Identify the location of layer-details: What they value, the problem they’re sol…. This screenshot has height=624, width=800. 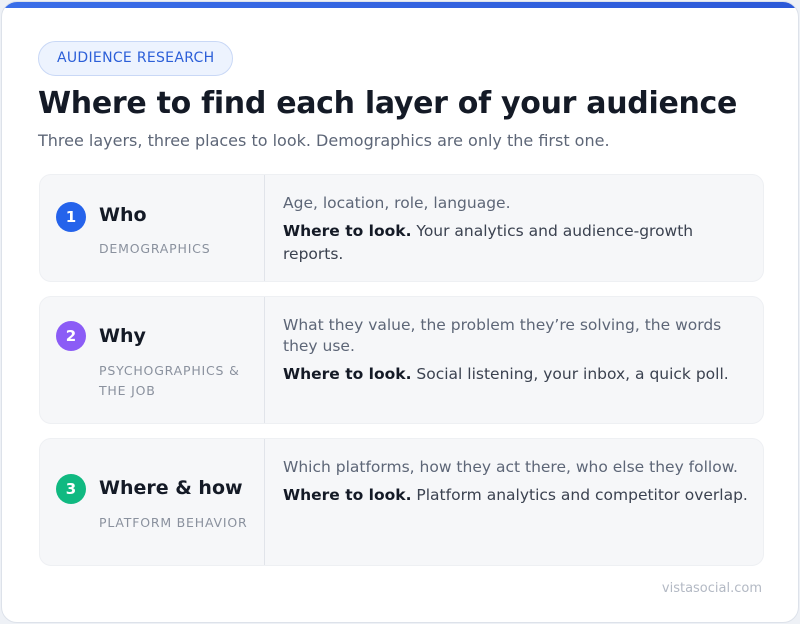
(517, 350).